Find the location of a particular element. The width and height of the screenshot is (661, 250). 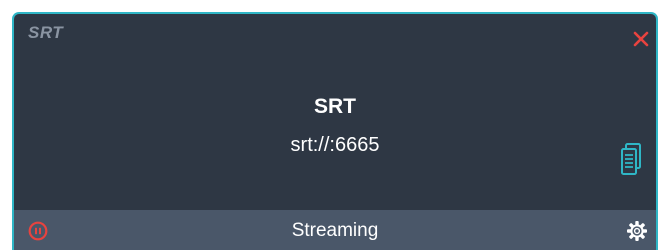

close-icon is located at coordinates (641, 39).